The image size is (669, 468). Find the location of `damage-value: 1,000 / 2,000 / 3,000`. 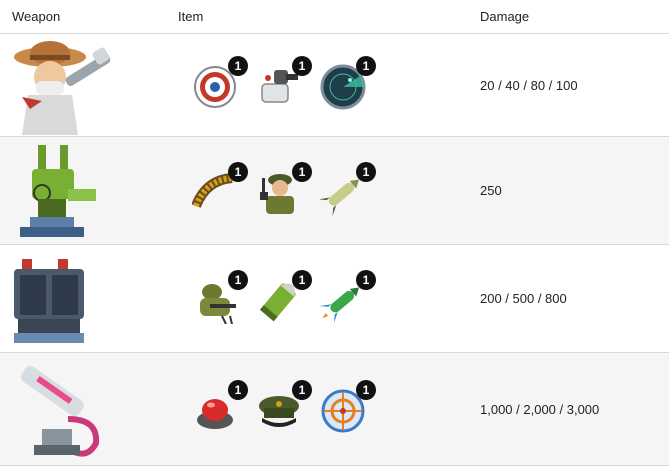

damage-value: 1,000 / 2,000 / 3,000 is located at coordinates (574, 409).